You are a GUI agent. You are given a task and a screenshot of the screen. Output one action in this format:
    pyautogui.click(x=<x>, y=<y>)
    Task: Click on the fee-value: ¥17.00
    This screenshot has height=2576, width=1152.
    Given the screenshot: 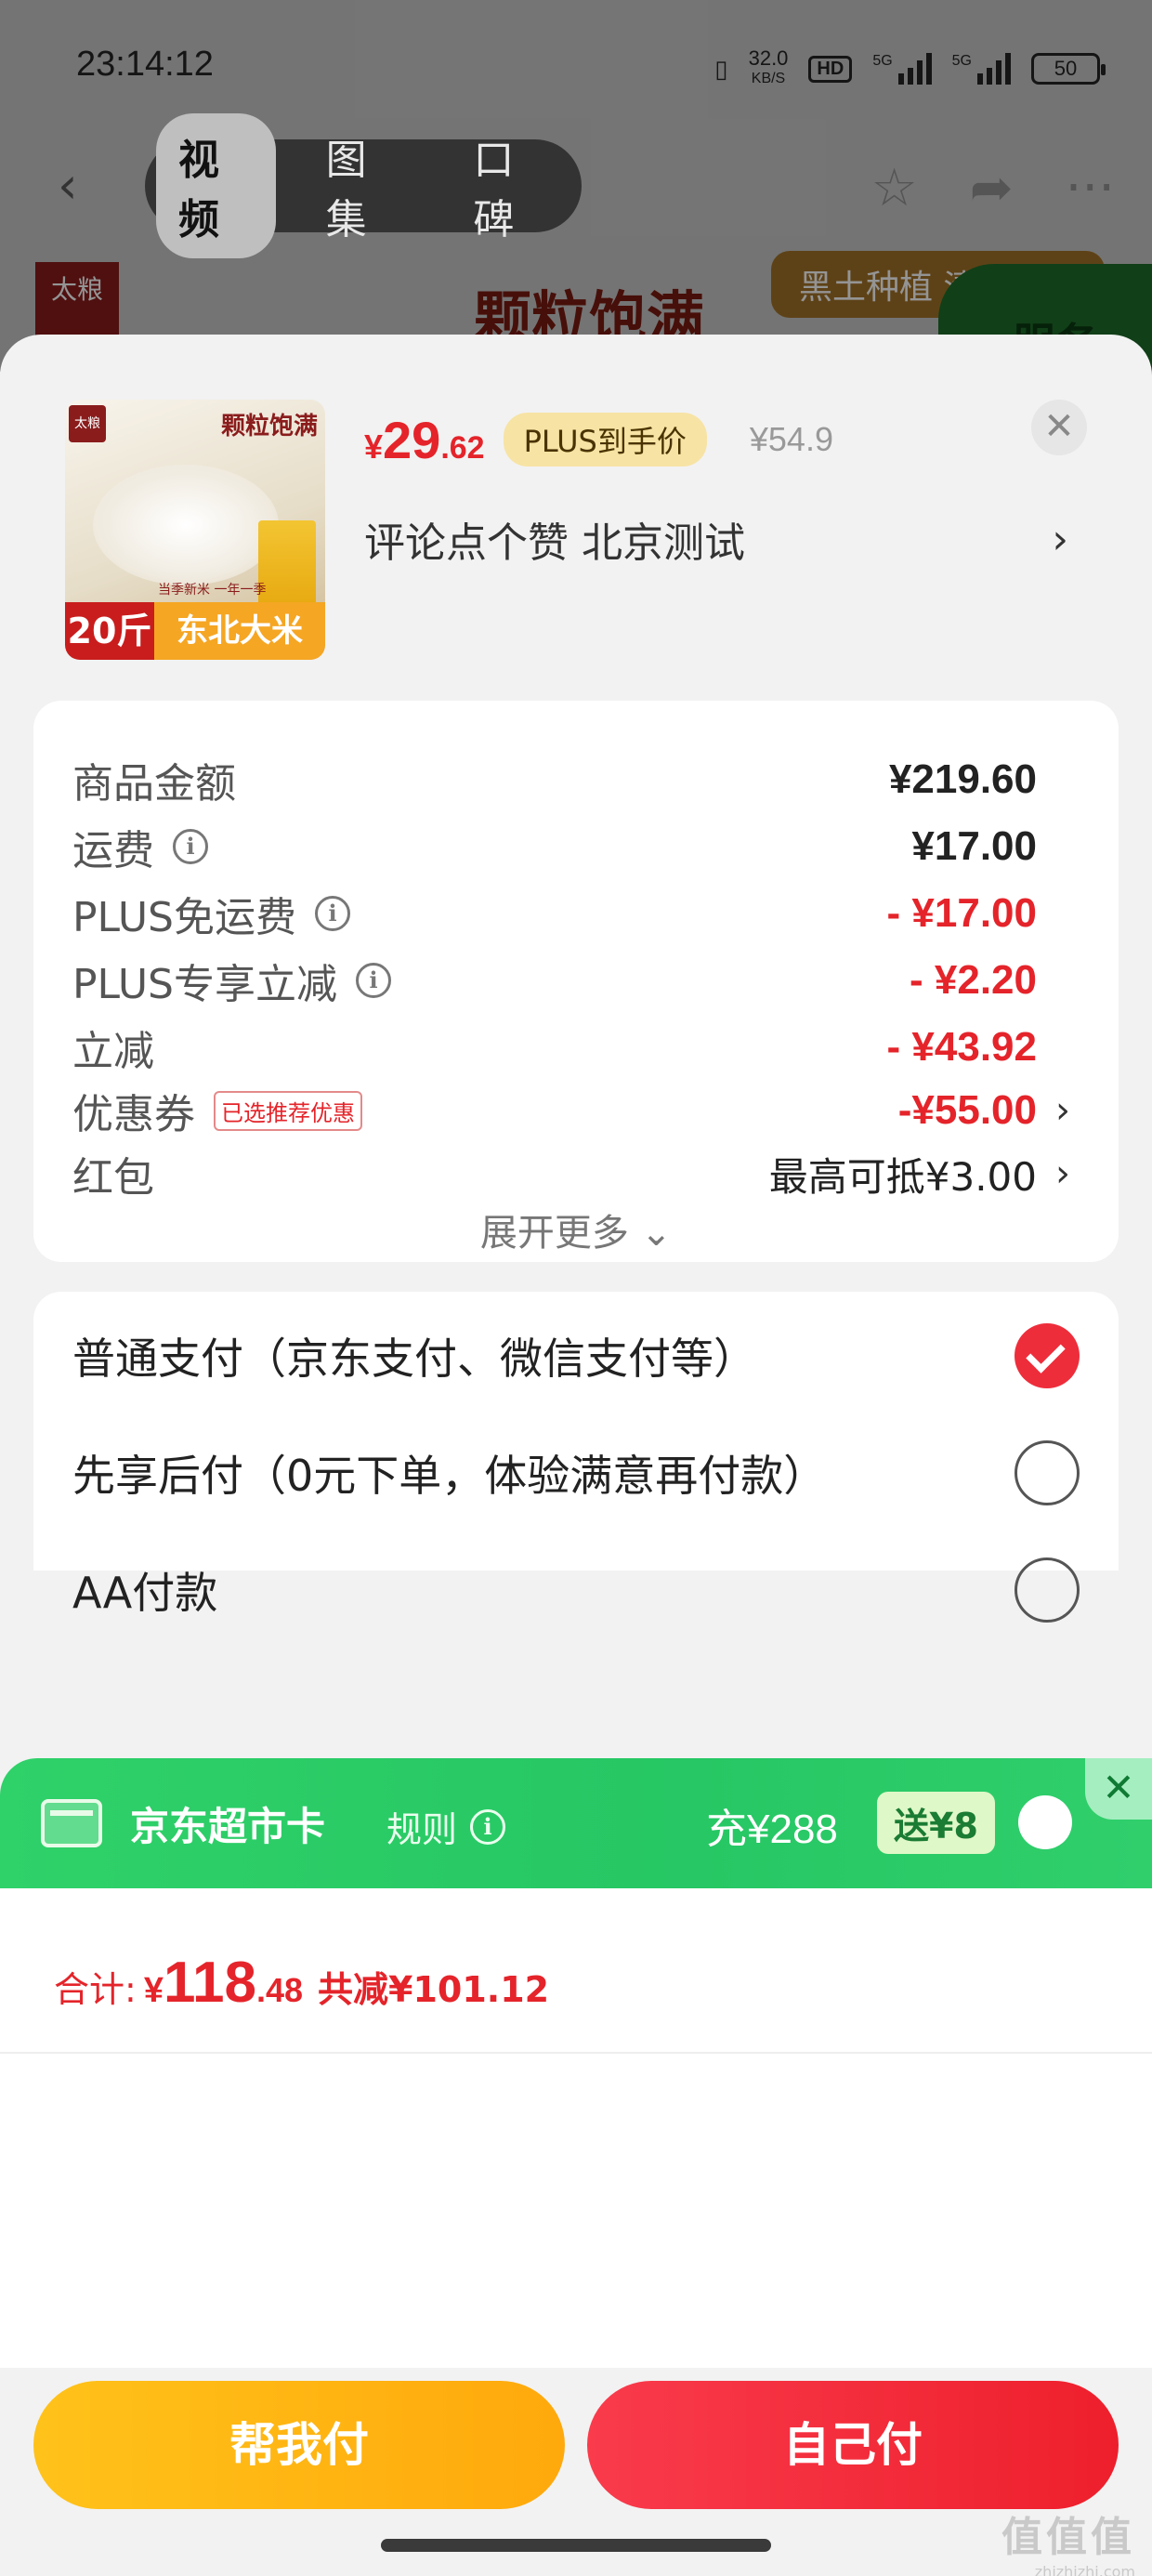 What is the action you would take?
    pyautogui.click(x=974, y=846)
    